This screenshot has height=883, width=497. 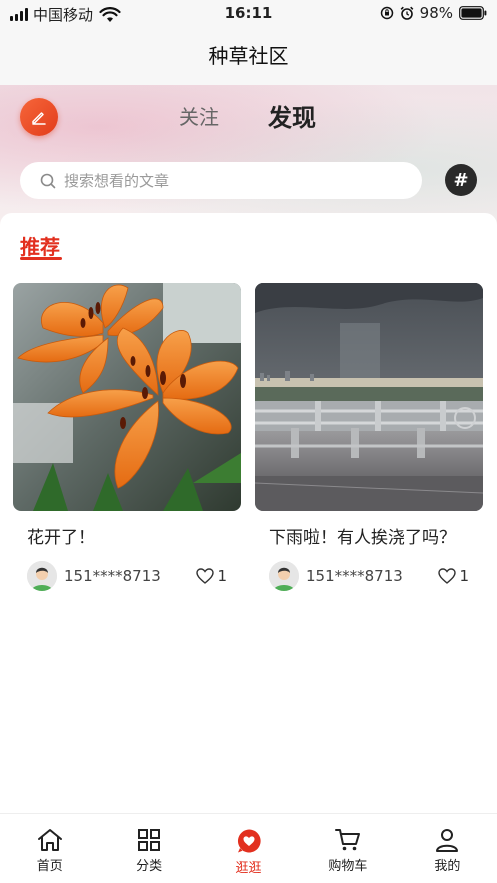 I want to click on topics-button: #, so click(x=461, y=180).